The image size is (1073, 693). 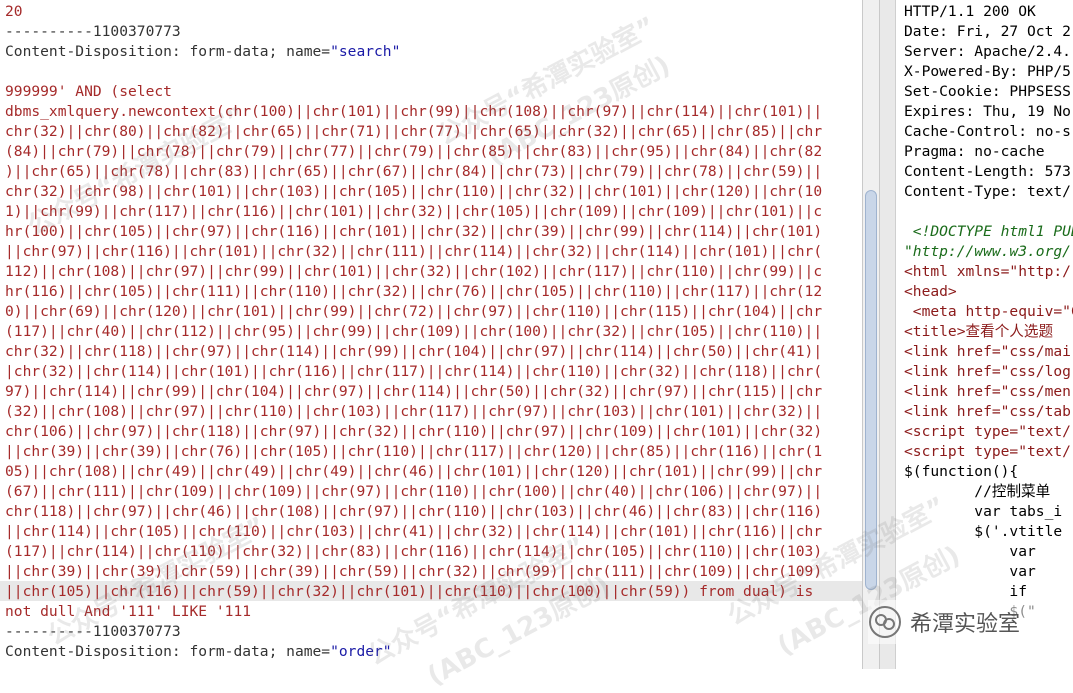 I want to click on request-line: 20, so click(x=14, y=11).